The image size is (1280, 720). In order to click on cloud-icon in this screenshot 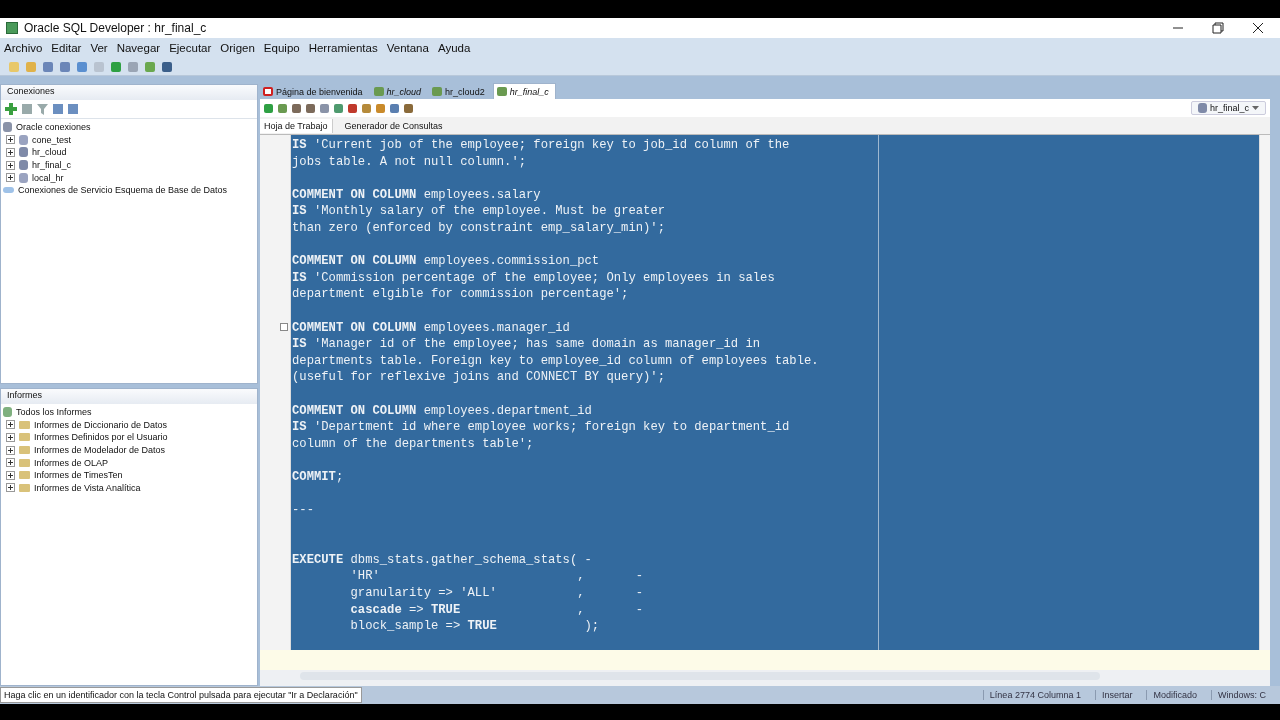, I will do `click(8, 190)`.